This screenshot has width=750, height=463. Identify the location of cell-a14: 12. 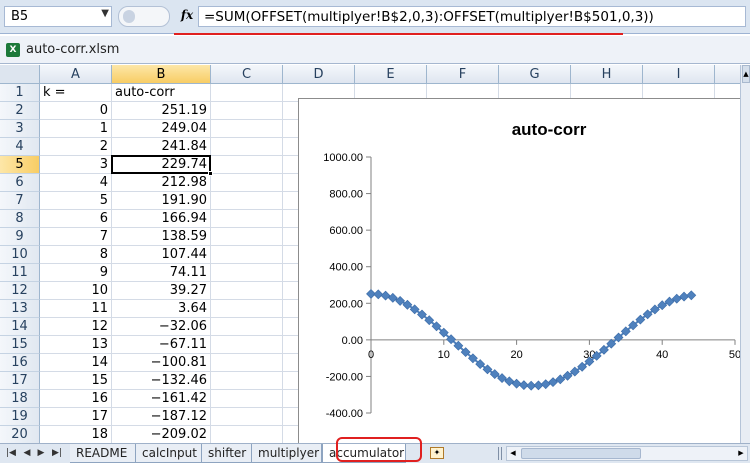
(76, 327).